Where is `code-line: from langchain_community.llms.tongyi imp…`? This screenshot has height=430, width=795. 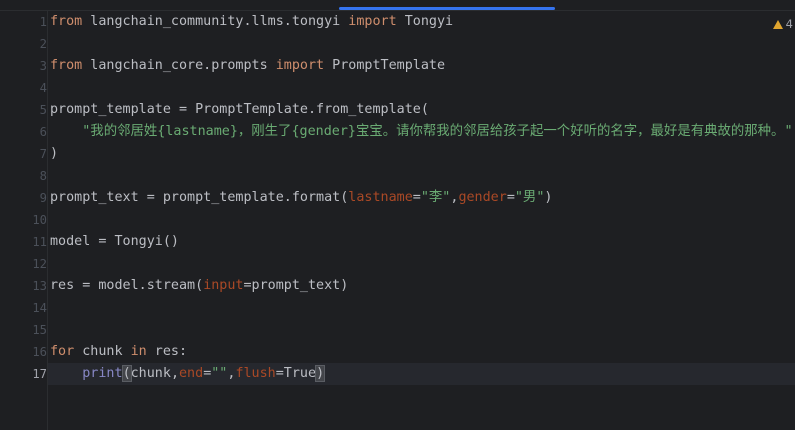 code-line: from langchain_community.llms.tongyi imp… is located at coordinates (251, 22).